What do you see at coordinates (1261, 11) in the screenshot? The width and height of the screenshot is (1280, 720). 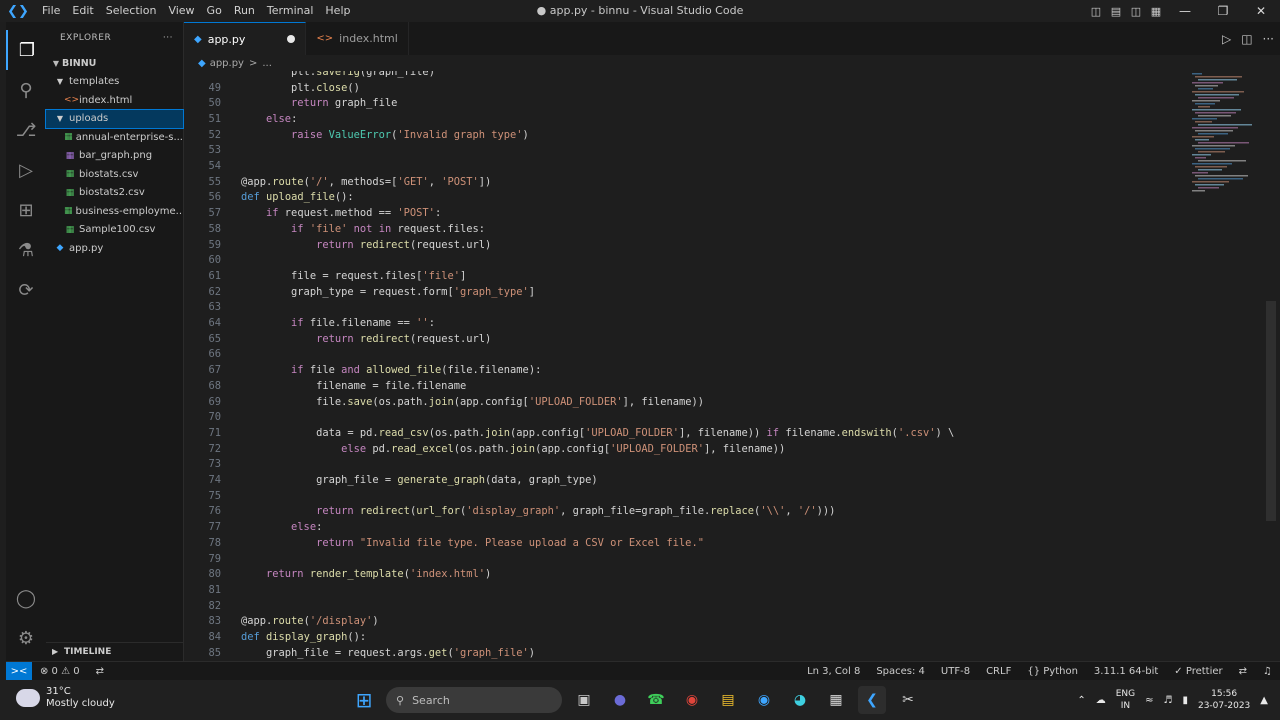 I see `close-window-button: ✕` at bounding box center [1261, 11].